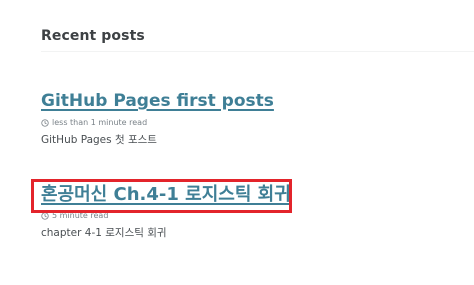 The image size is (474, 285). Describe the element at coordinates (80, 215) in the screenshot. I see `read-time: 5 minute read` at that location.